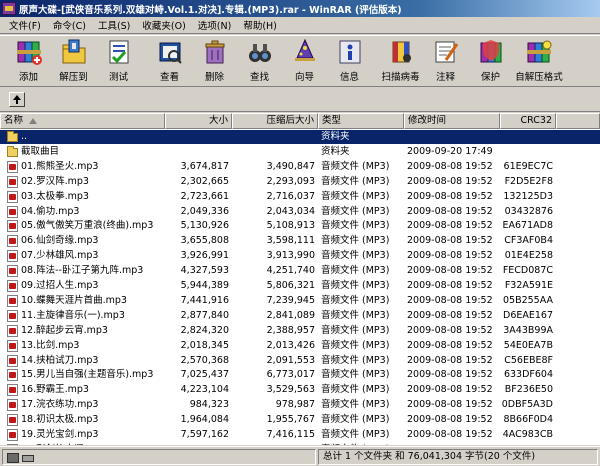 This screenshot has height=466, width=600. I want to click on cell-name: 20.彩剑竹水瓶.mp3, so click(92, 444).